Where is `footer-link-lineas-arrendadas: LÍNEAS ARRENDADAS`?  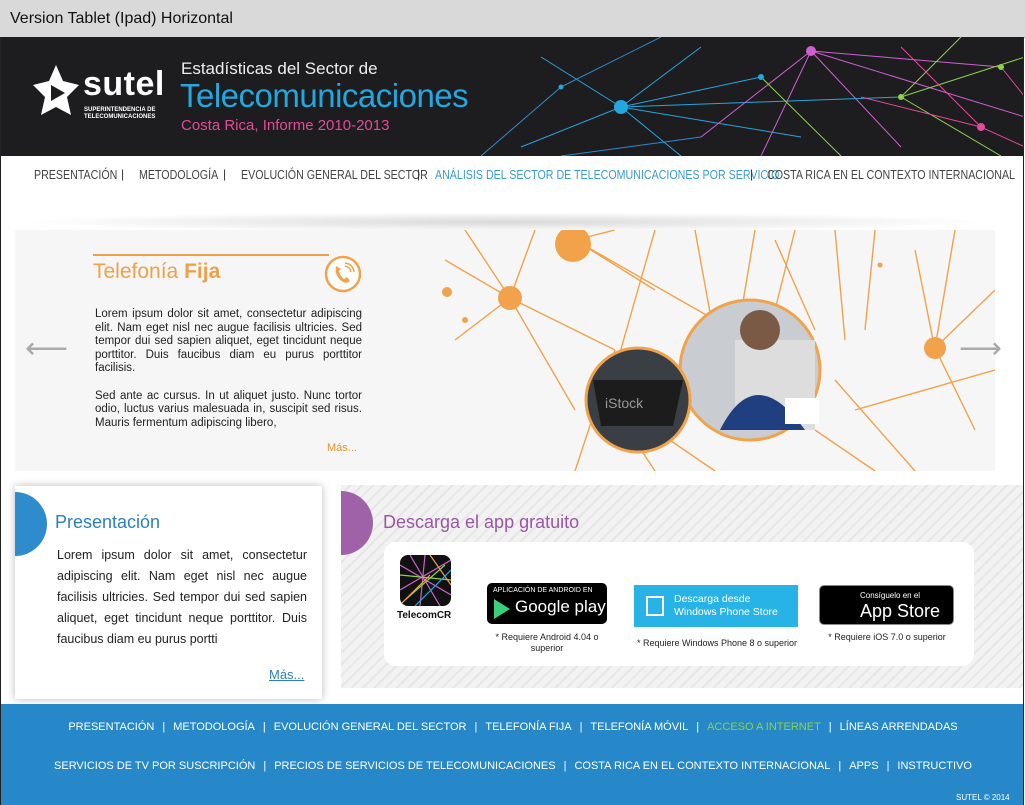 footer-link-lineas-arrendadas: LÍNEAS ARRENDADAS is located at coordinates (899, 727).